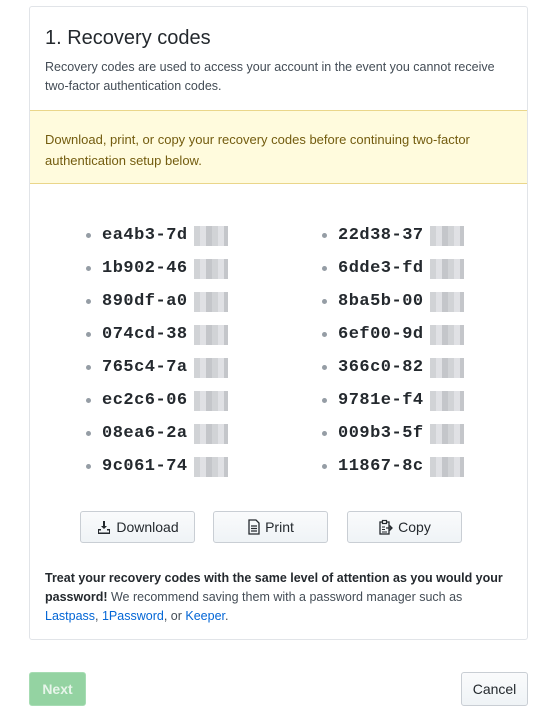  Describe the element at coordinates (386, 527) in the screenshot. I see `clippy-icon` at that location.